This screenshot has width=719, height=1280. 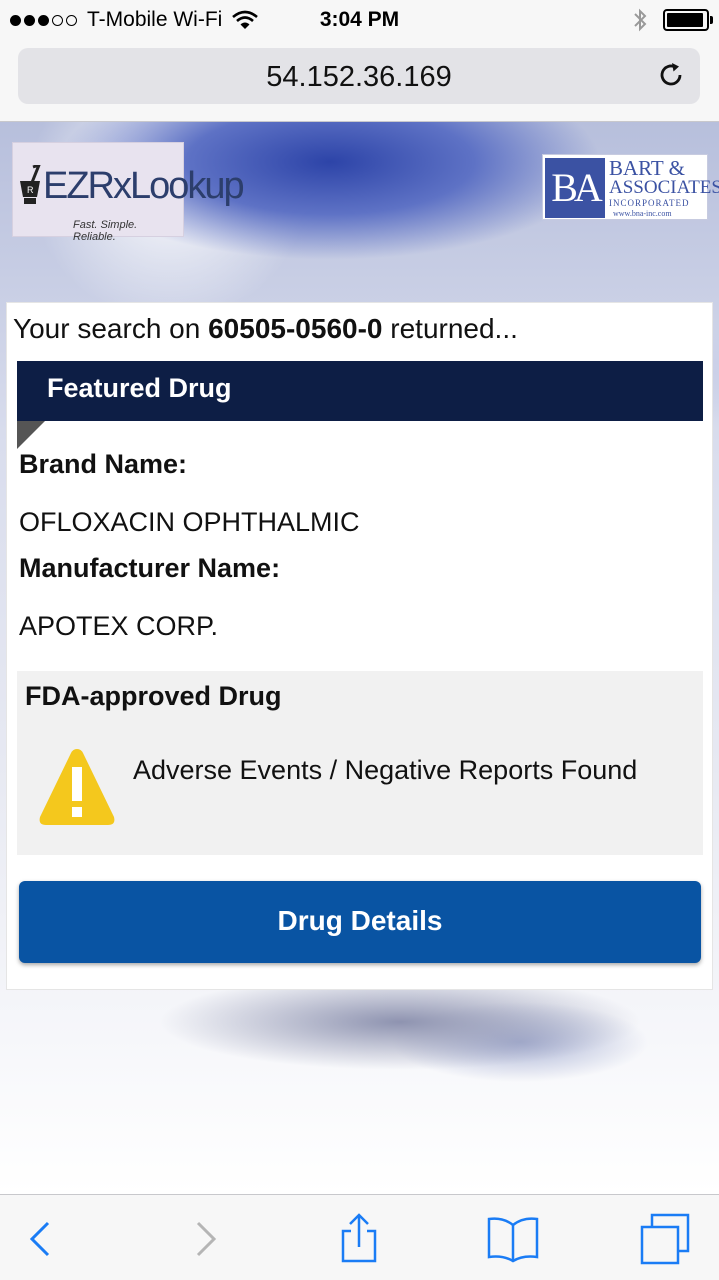 I want to click on url-field: 54.152.36.169, so click(x=359, y=76).